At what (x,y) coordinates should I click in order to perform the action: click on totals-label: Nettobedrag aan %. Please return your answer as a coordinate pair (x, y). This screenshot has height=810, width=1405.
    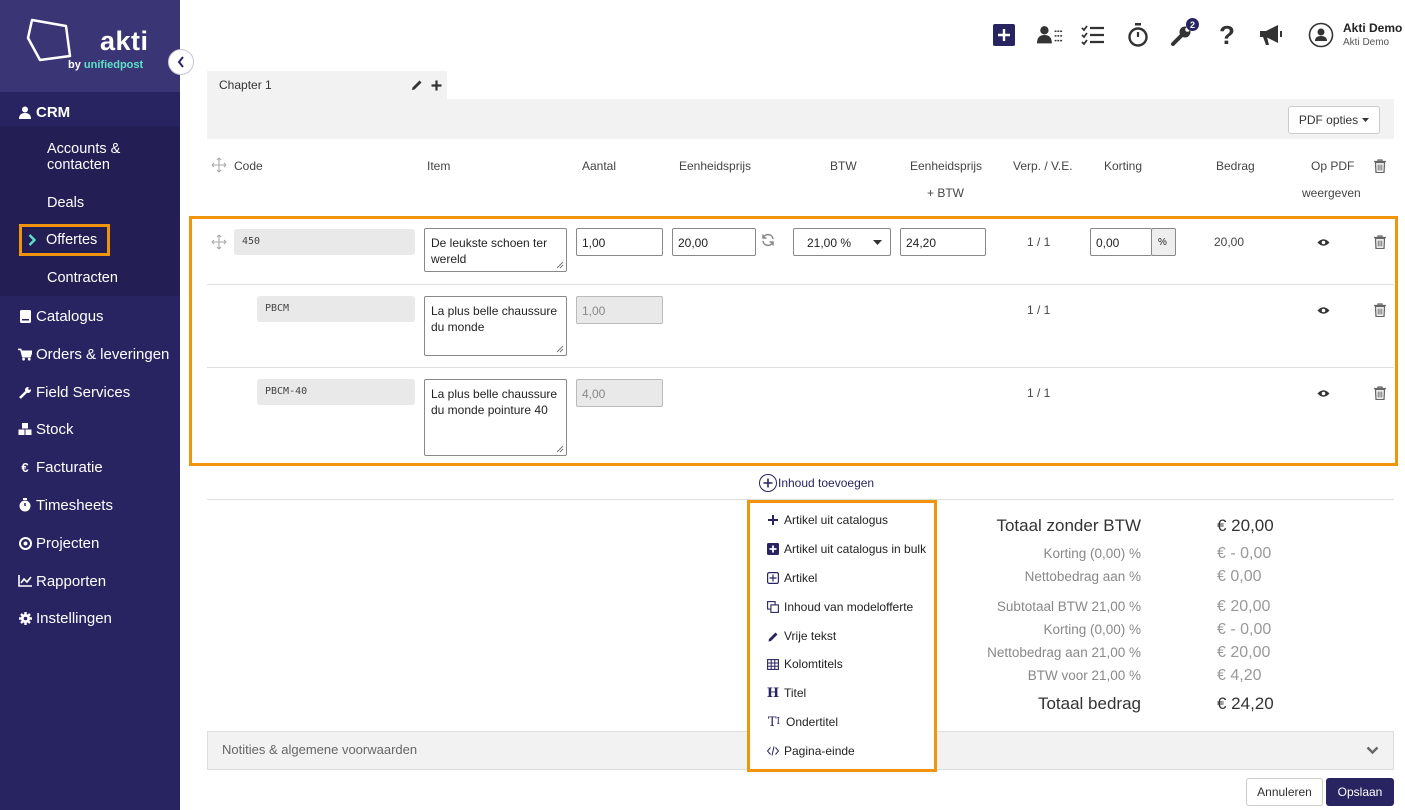
    Looking at the image, I should click on (1082, 576).